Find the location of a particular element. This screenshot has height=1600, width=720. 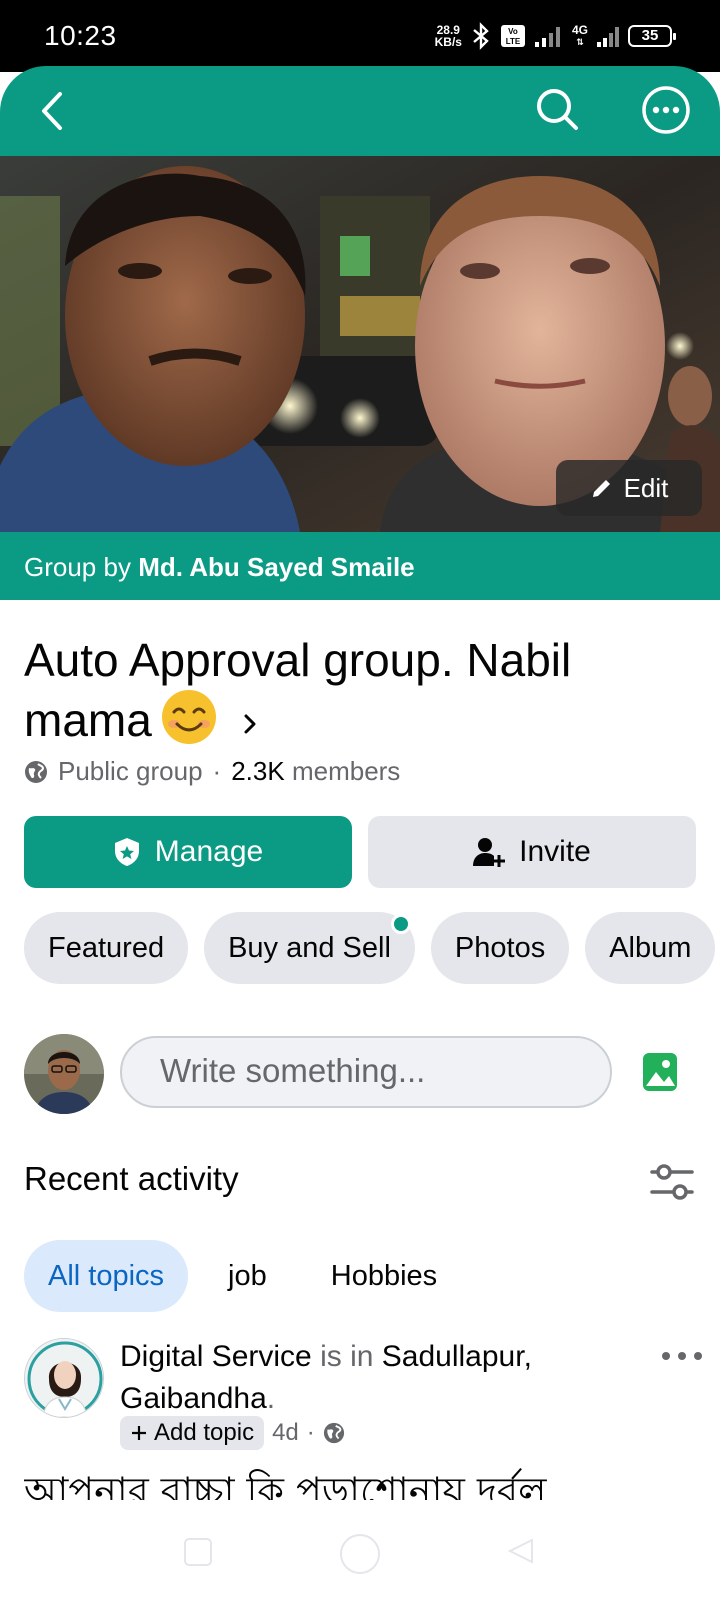

recent-activity-heading: Recent activity is located at coordinates (131, 1178).